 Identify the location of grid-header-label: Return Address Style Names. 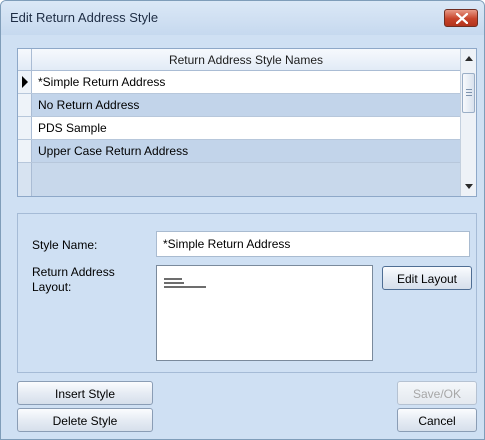
(246, 60).